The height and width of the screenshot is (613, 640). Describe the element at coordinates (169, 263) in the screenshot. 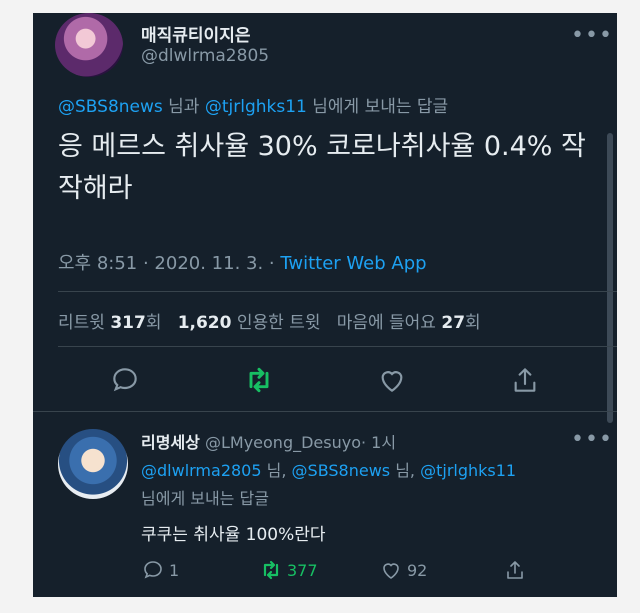

I see `tweet-time: 오후 8:51 · 2020. 11. 3. ·` at that location.